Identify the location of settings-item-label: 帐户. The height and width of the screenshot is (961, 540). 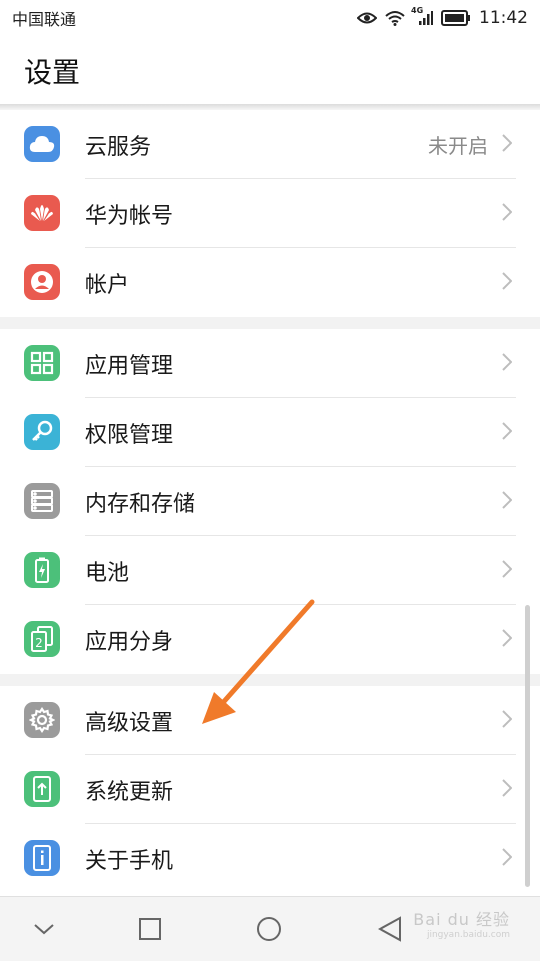
(107, 285).